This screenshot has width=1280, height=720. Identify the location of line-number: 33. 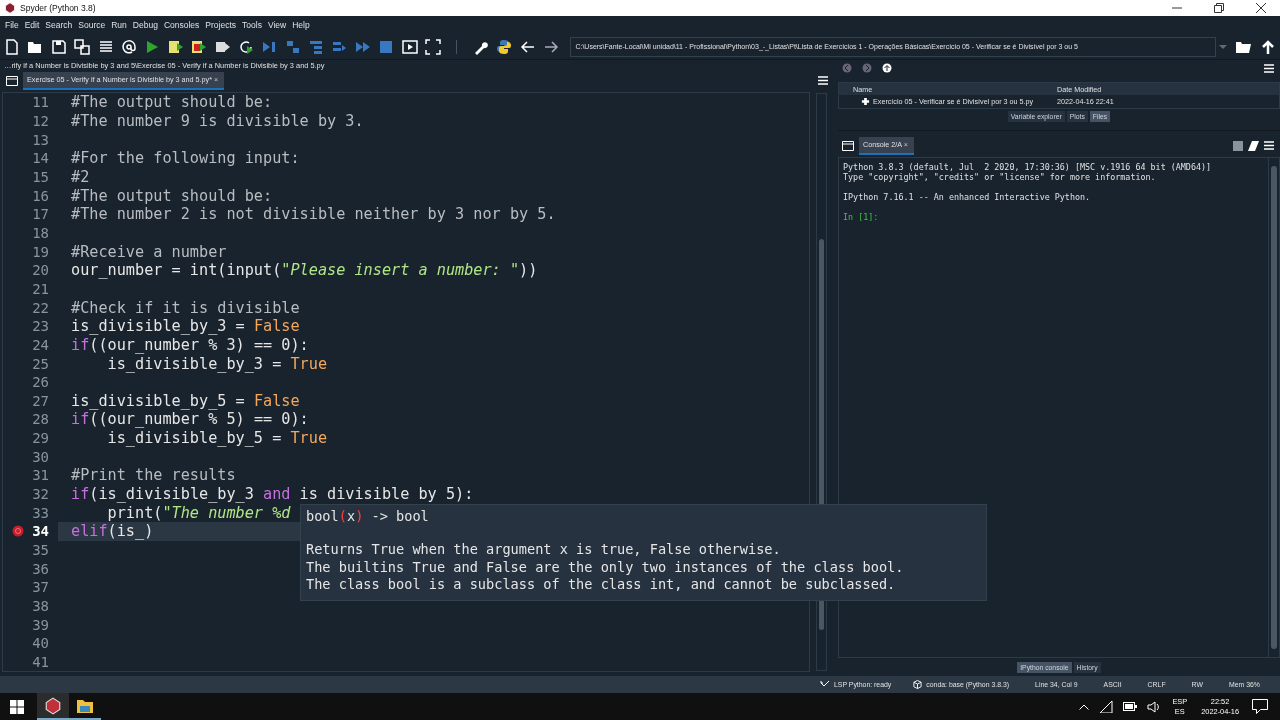
(40, 512).